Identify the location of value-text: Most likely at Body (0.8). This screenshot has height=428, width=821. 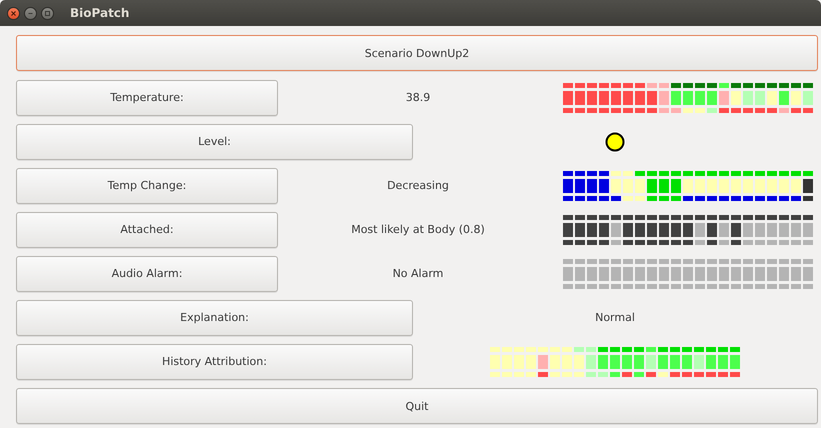
(418, 229).